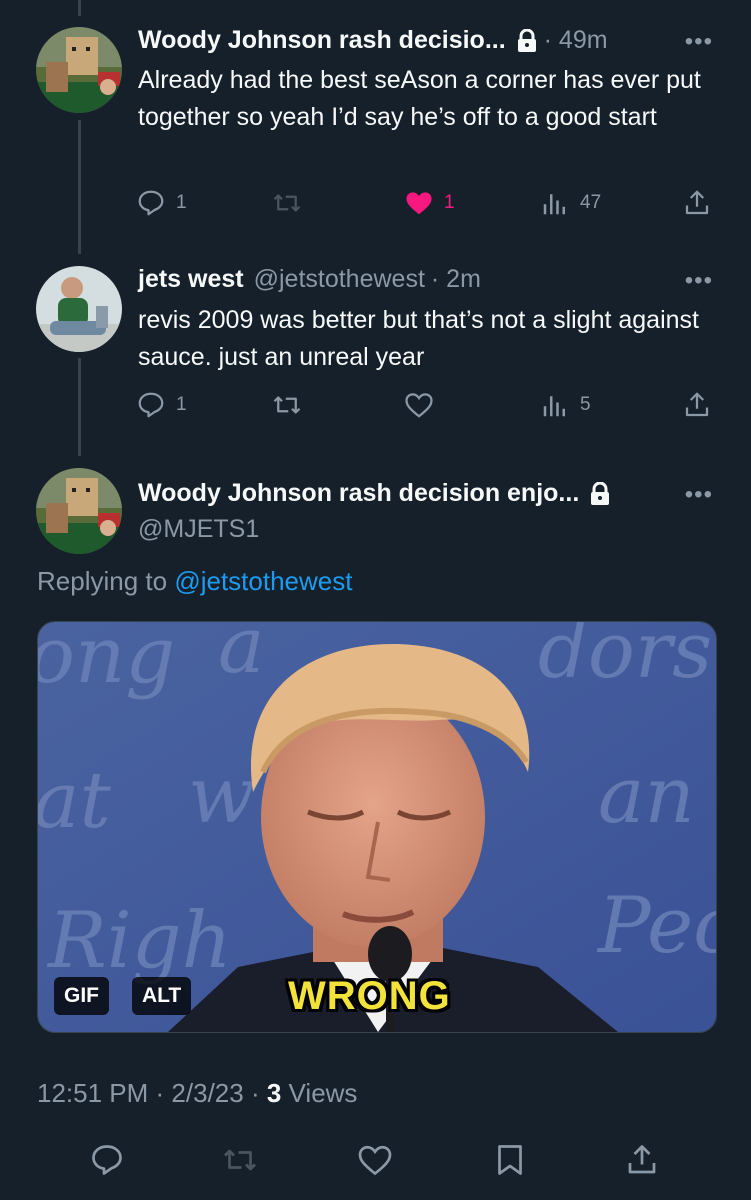 The width and height of the screenshot is (751, 1200). What do you see at coordinates (339, 279) in the screenshot?
I see `handle: @jetstothewest` at bounding box center [339, 279].